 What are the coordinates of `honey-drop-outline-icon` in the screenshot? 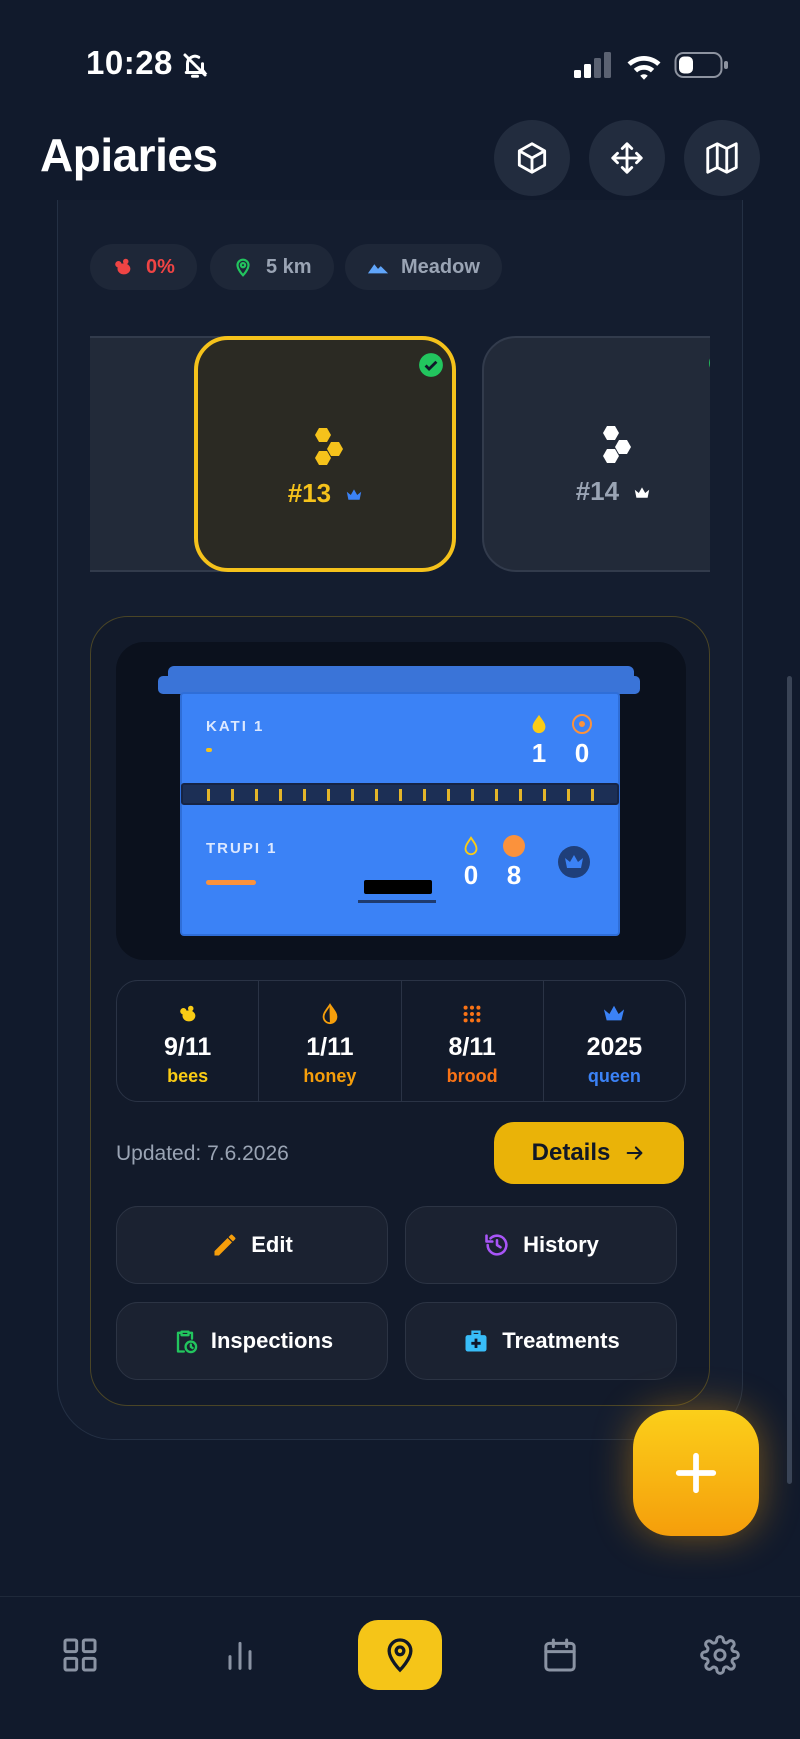 It's located at (471, 846).